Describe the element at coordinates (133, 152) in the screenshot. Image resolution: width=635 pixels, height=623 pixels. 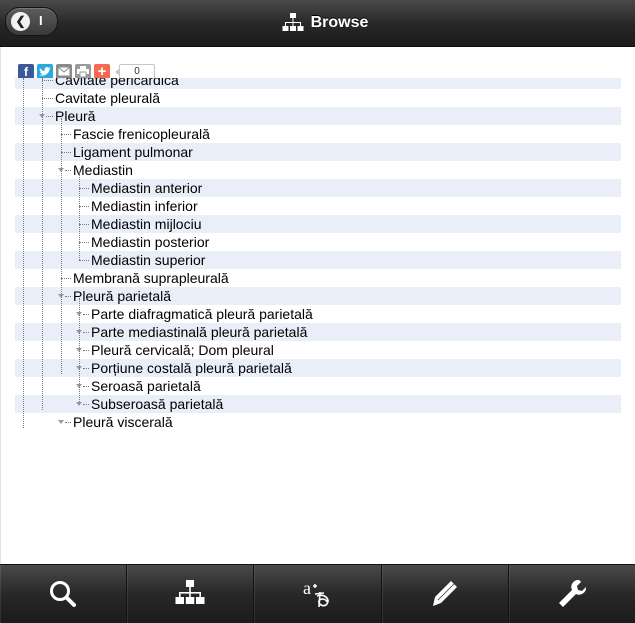
I see `tree-item-label: Ligament pulmonar` at that location.